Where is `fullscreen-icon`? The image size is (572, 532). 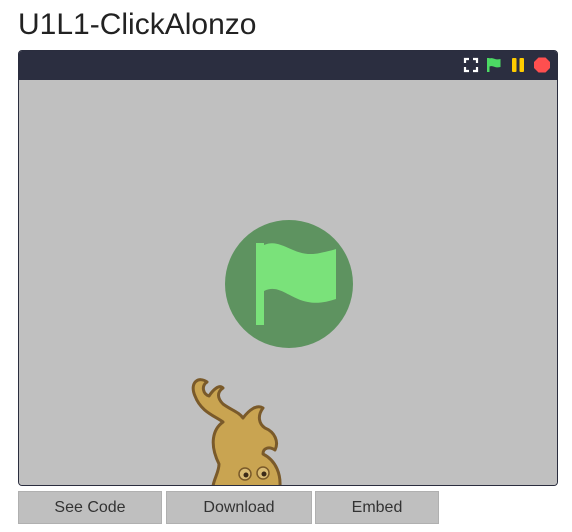 fullscreen-icon is located at coordinates (471, 65).